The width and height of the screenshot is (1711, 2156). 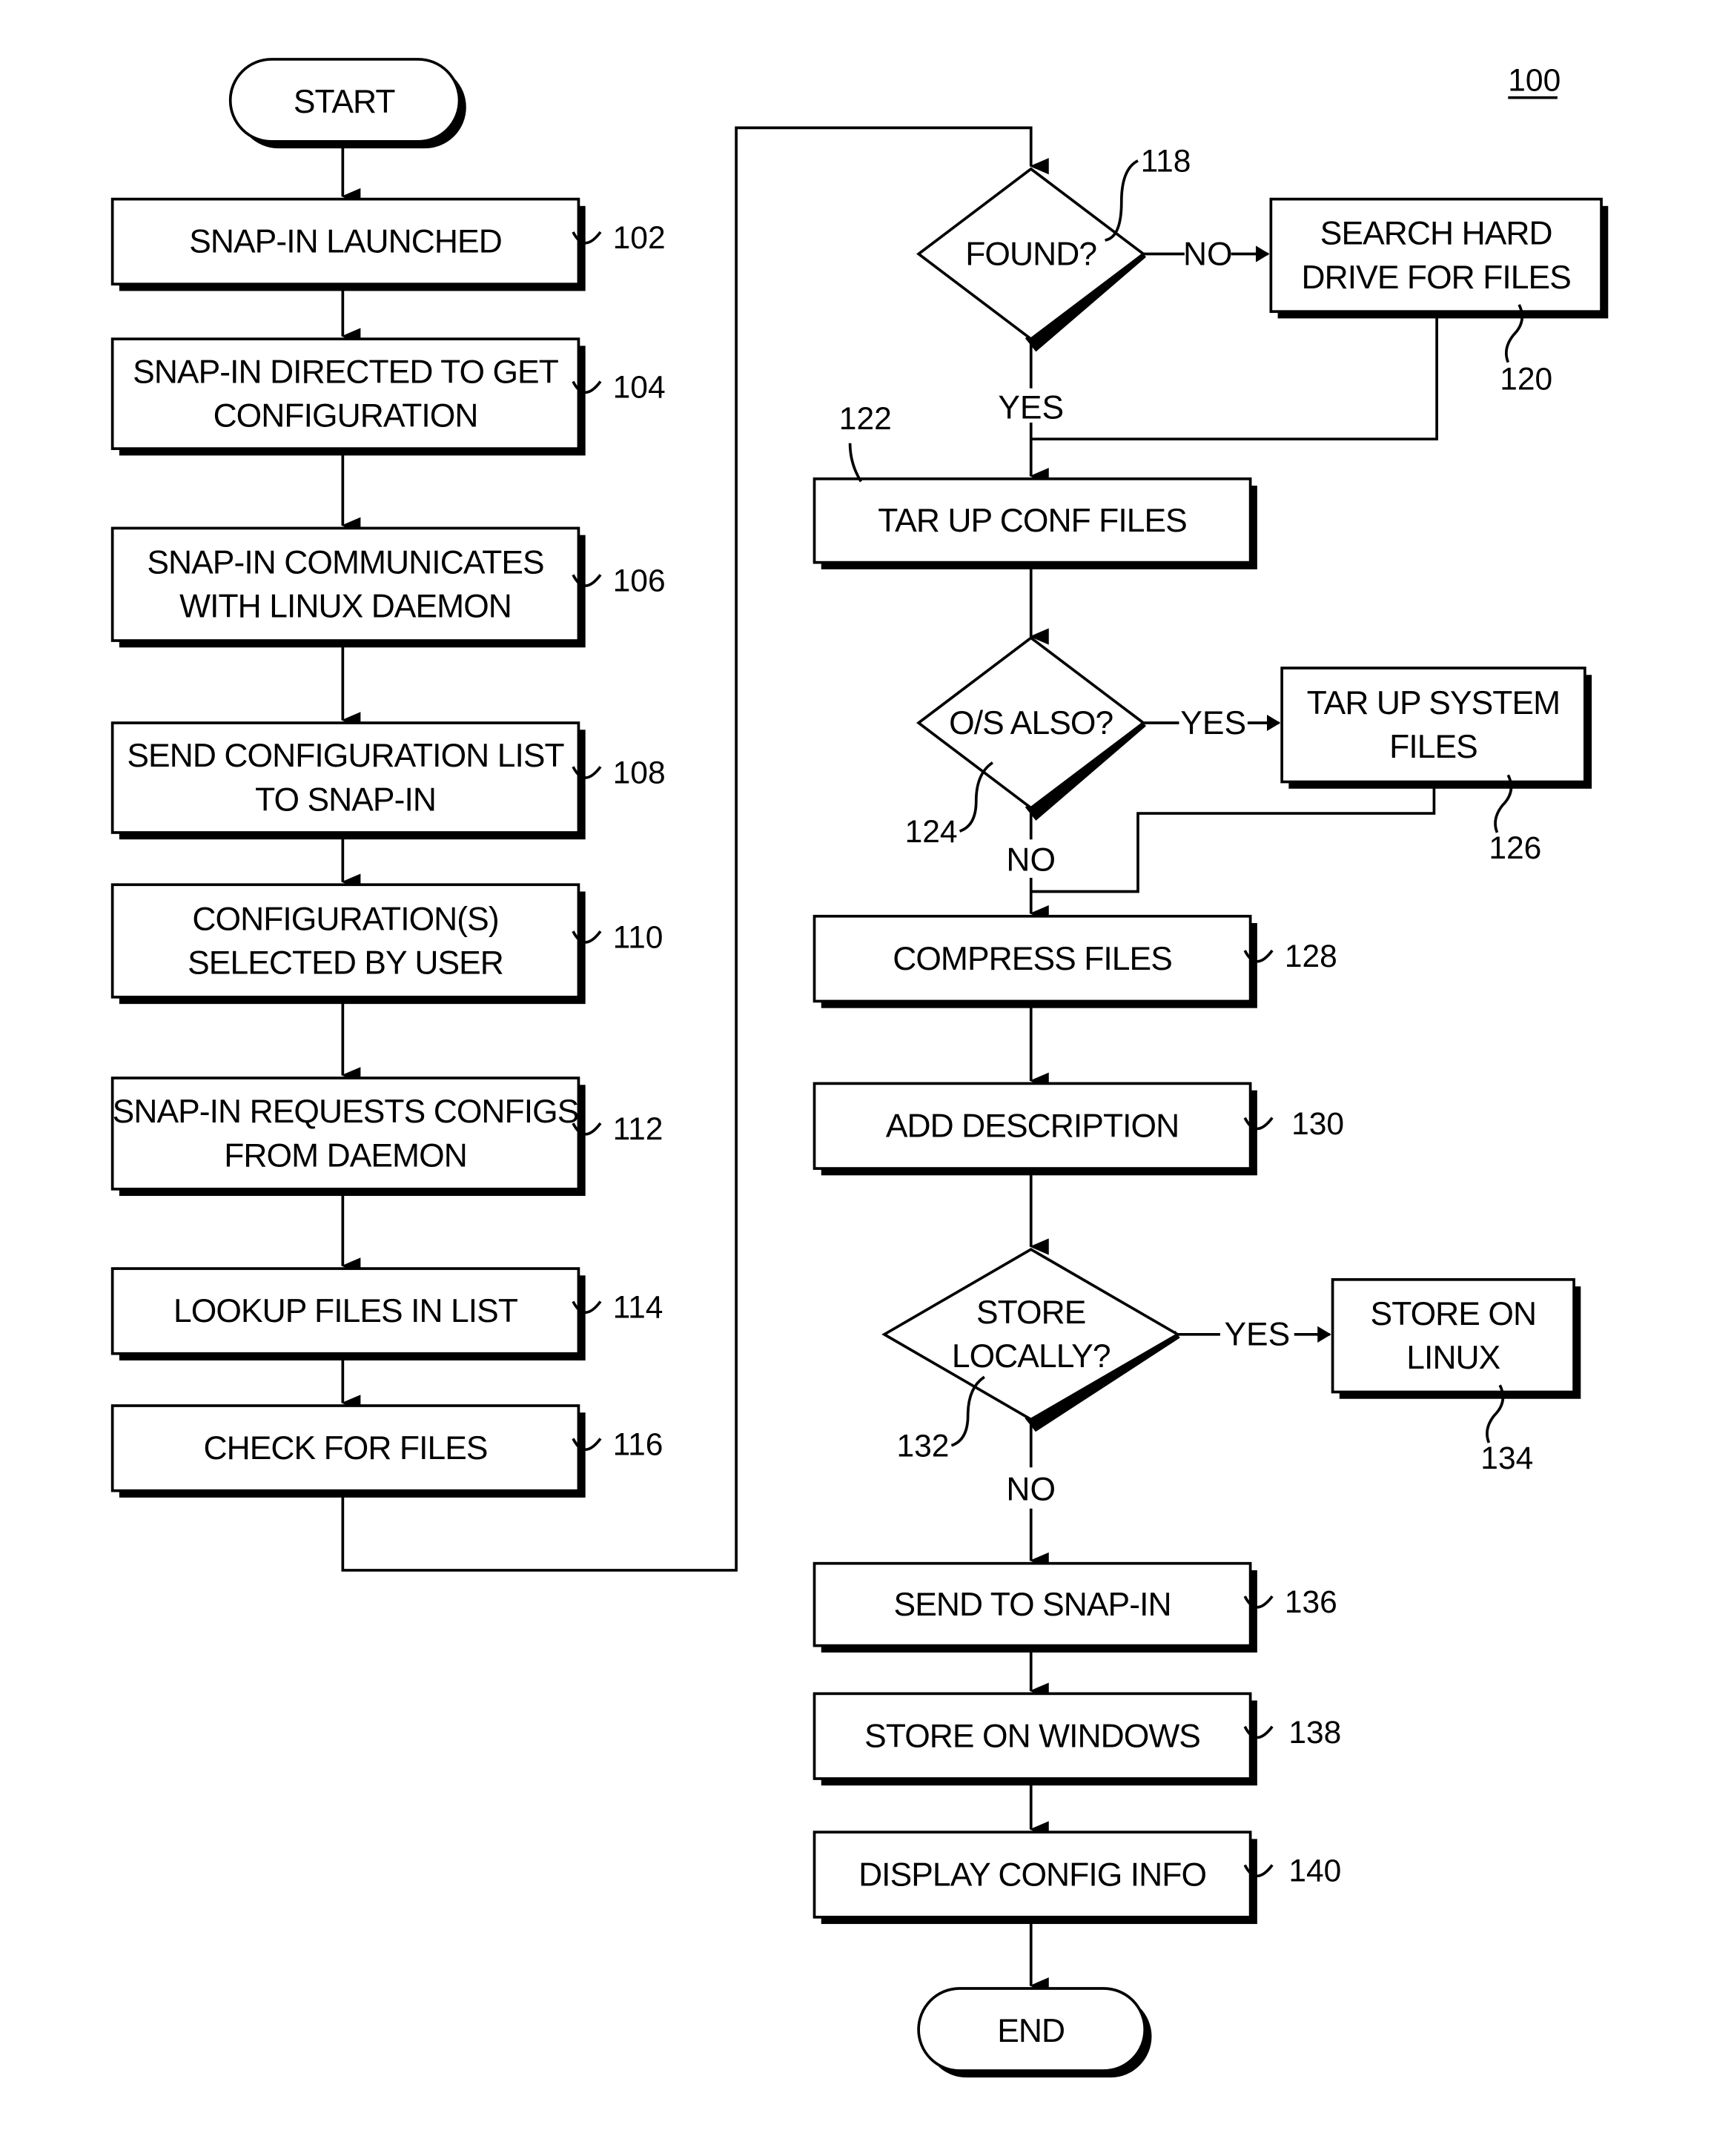 I want to click on reference-number-114: 114, so click(x=617, y=1308).